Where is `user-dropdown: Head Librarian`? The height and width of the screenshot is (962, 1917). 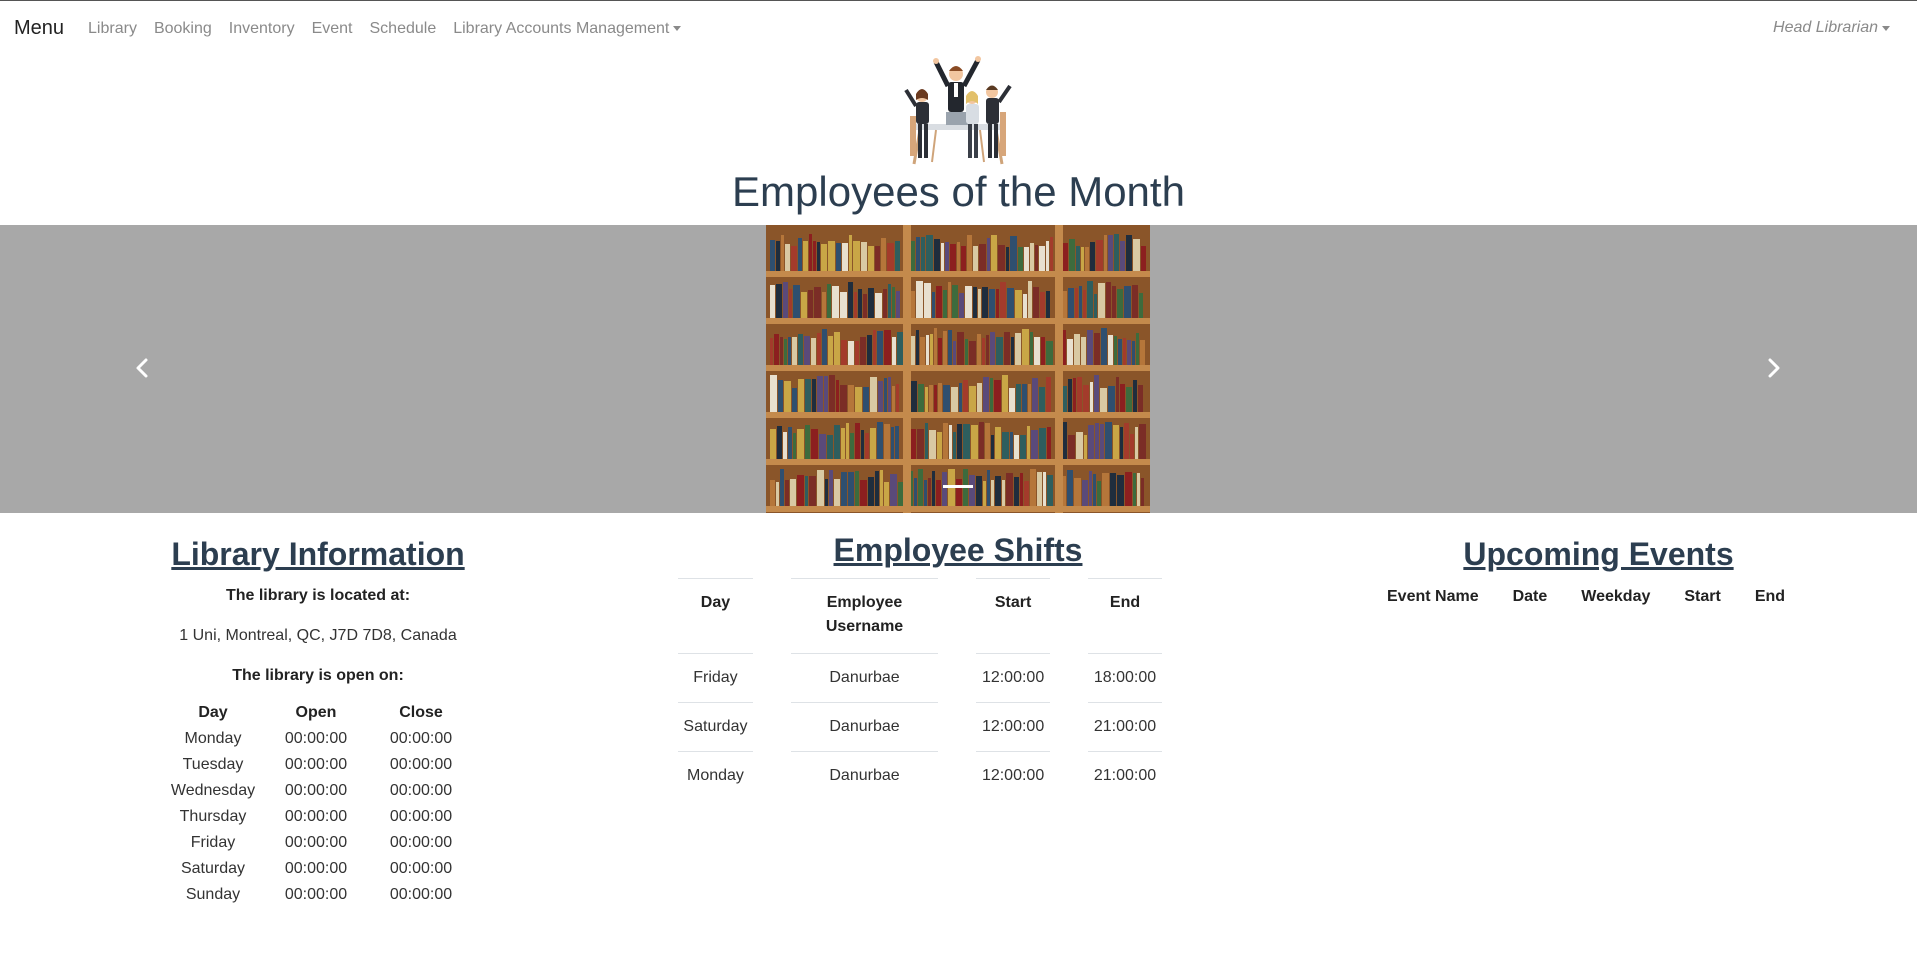 user-dropdown: Head Librarian is located at coordinates (1831, 28).